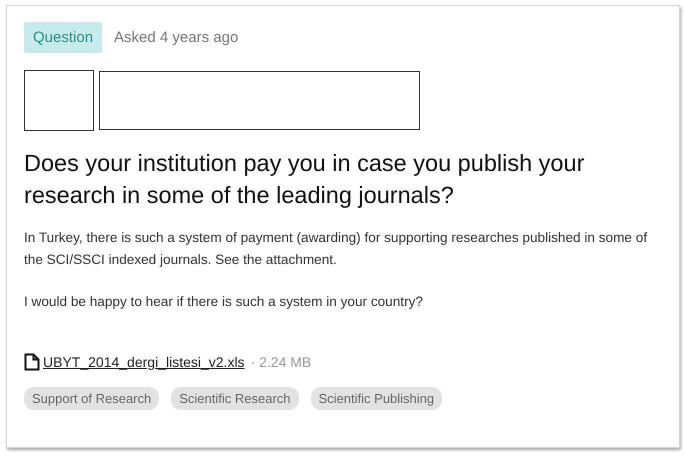 The width and height of the screenshot is (685, 458). Describe the element at coordinates (144, 362) in the screenshot. I see `attachment-link: UBYT_2014_dergi_listesi_v2.xls` at that location.